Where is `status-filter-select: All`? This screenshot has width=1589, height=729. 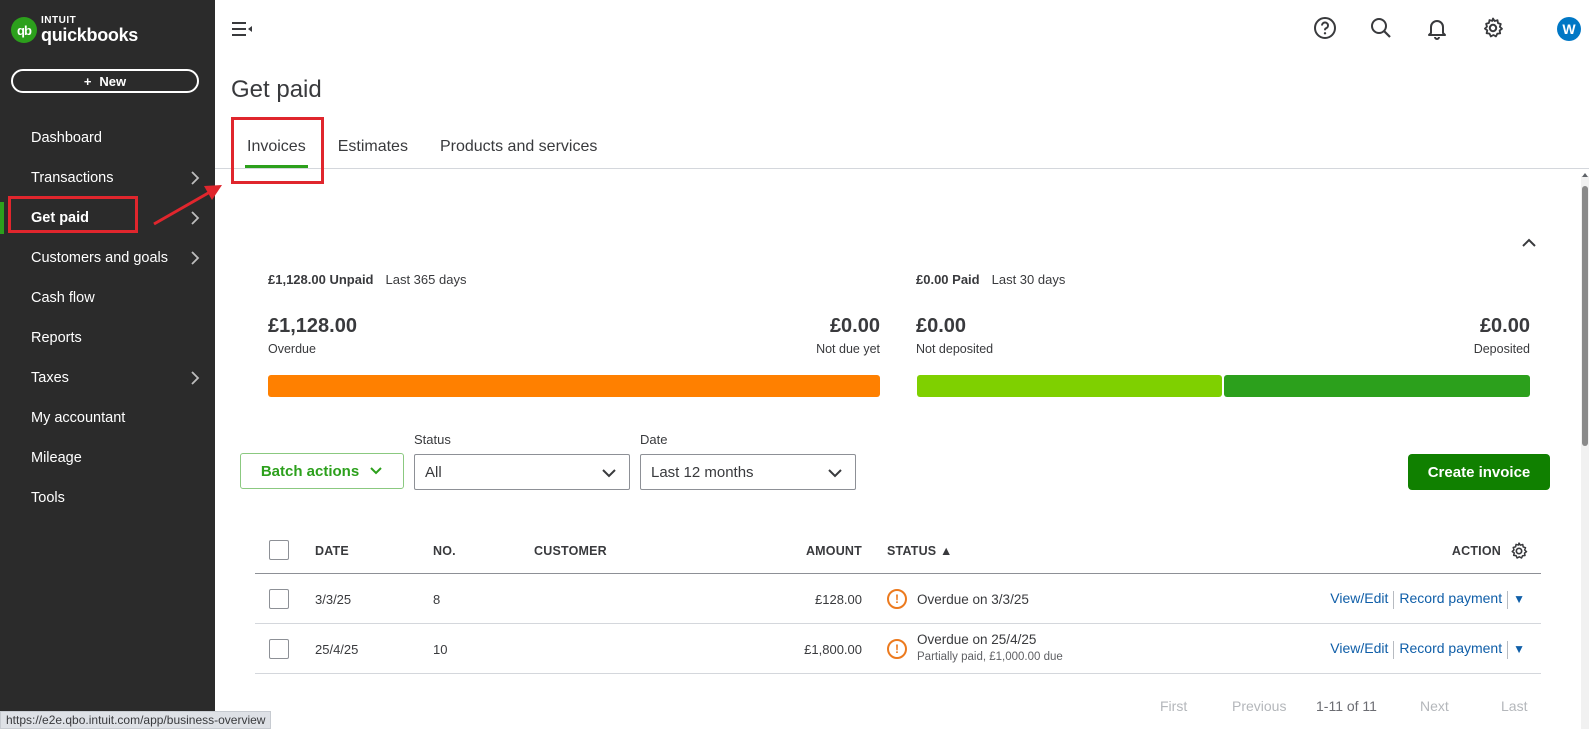 status-filter-select: All is located at coordinates (522, 472).